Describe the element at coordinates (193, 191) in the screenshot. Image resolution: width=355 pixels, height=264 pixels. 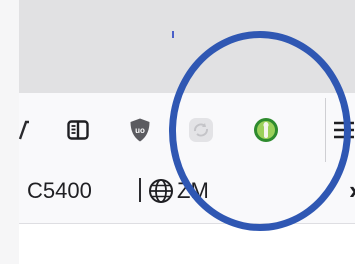
I see `bookmark-zm: ZM` at that location.